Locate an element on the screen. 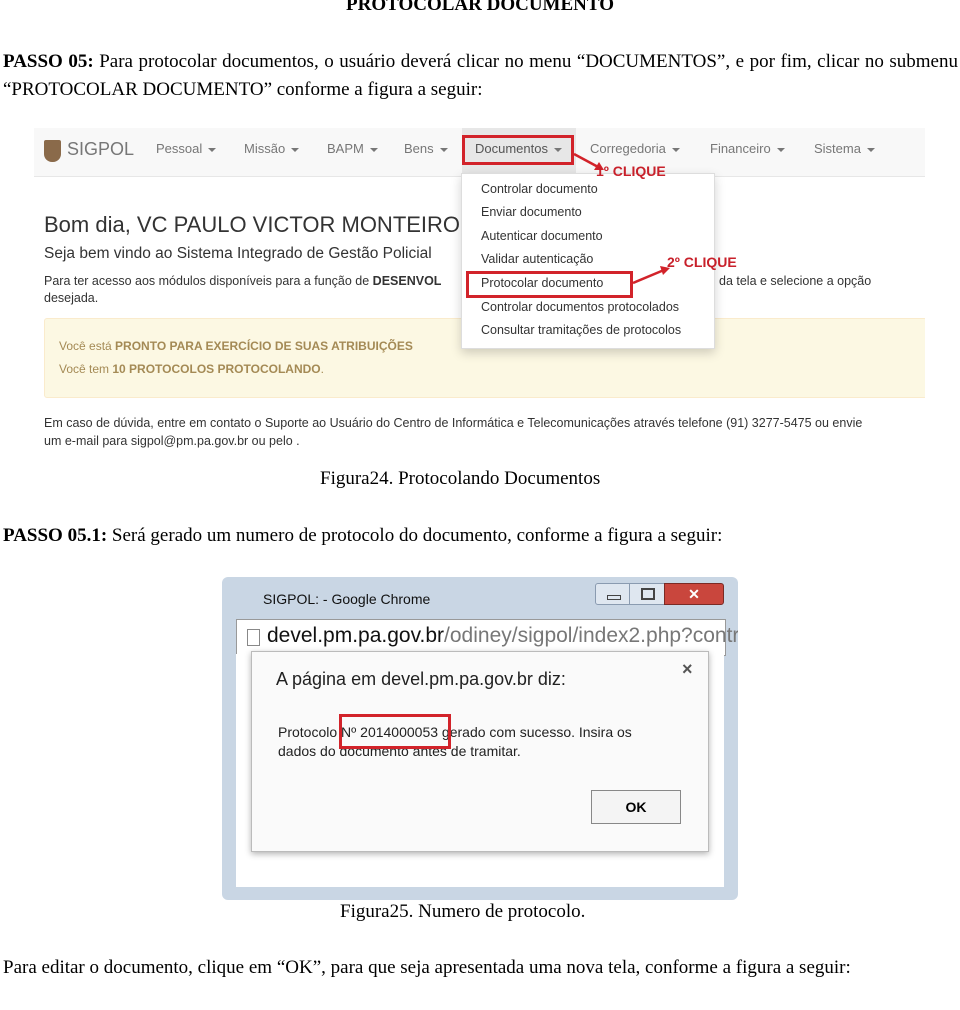  page-heading: PROTOCOLAR DOCUMENTO is located at coordinates (480, 7).